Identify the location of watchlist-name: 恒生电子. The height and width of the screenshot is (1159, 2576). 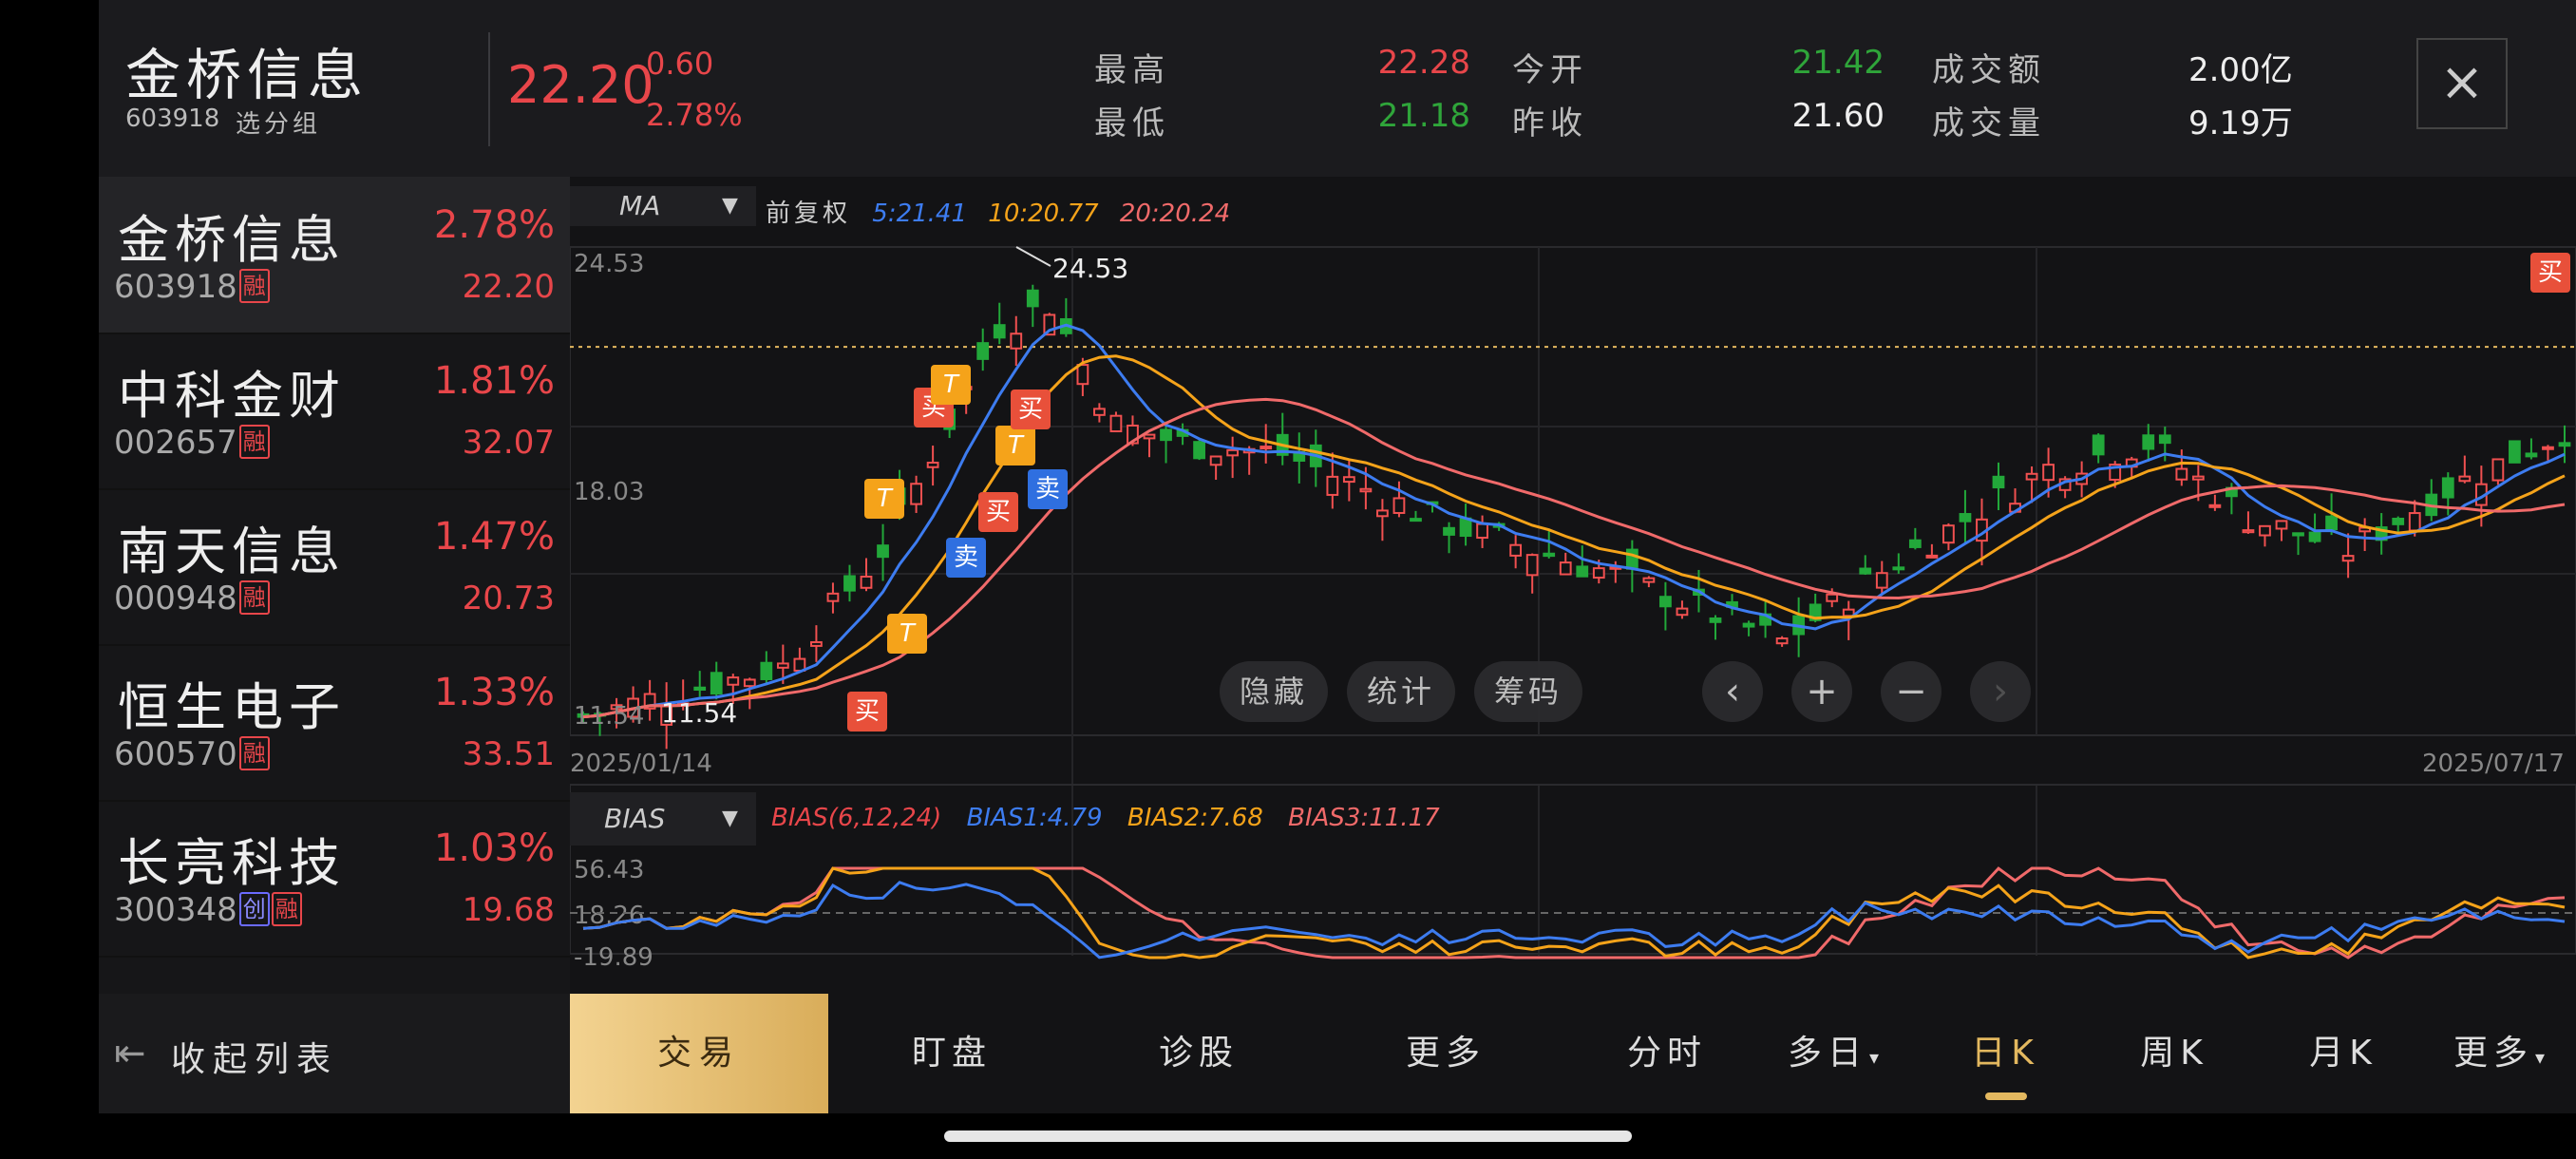
(232, 707).